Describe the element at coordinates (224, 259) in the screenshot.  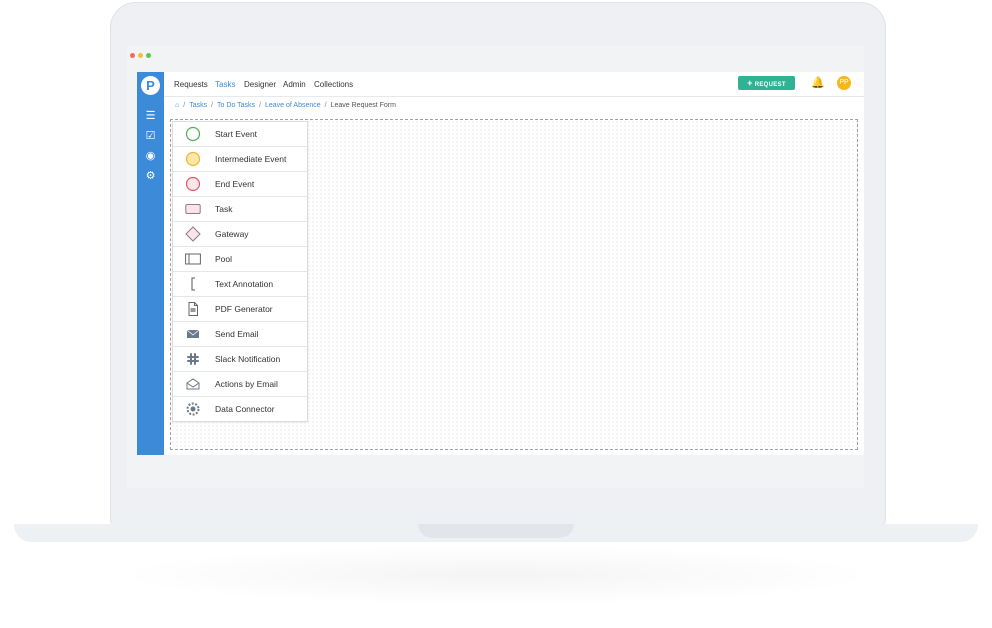
I see `palette-item-label: Pool` at that location.